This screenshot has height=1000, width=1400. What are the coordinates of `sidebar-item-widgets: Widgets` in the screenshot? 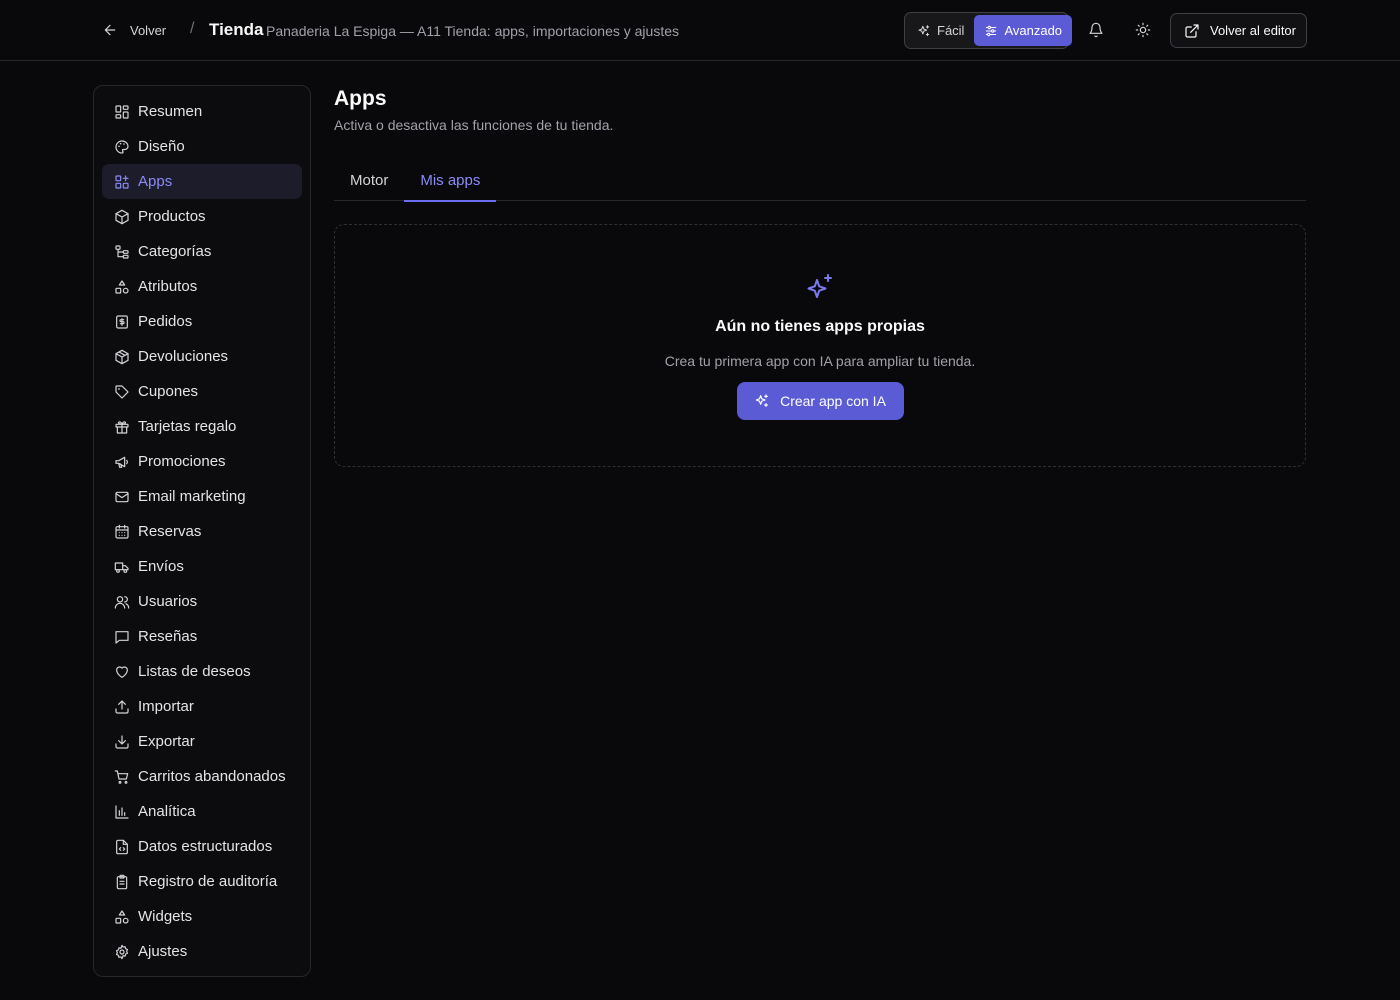 It's located at (202, 916).